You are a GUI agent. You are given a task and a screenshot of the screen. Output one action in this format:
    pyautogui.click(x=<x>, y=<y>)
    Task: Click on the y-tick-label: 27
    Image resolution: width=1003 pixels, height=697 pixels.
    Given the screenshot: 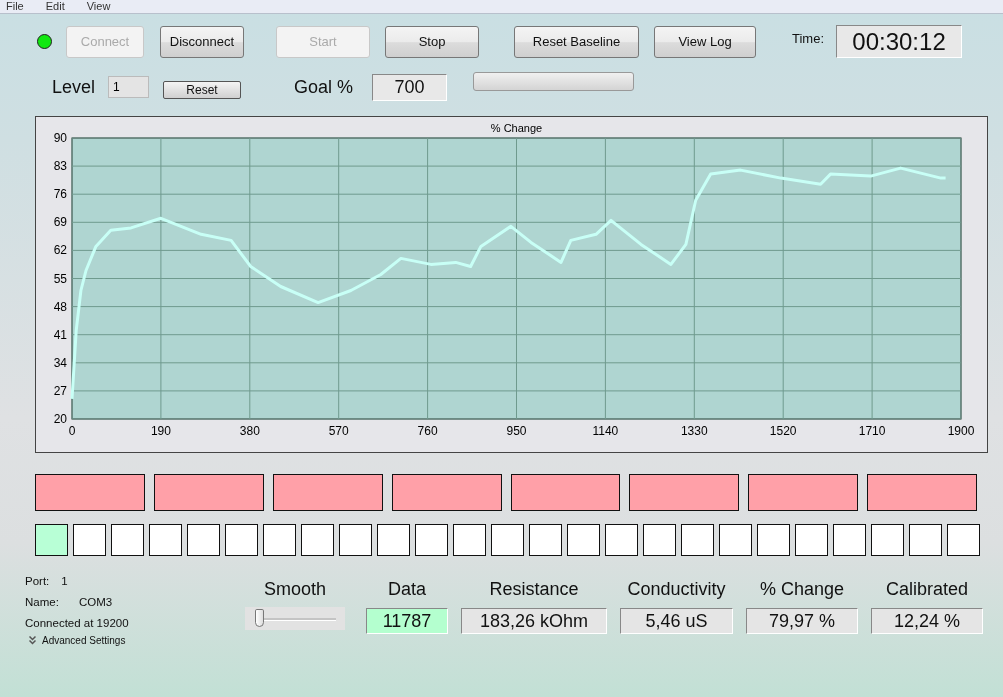 What is the action you would take?
    pyautogui.click(x=60, y=390)
    